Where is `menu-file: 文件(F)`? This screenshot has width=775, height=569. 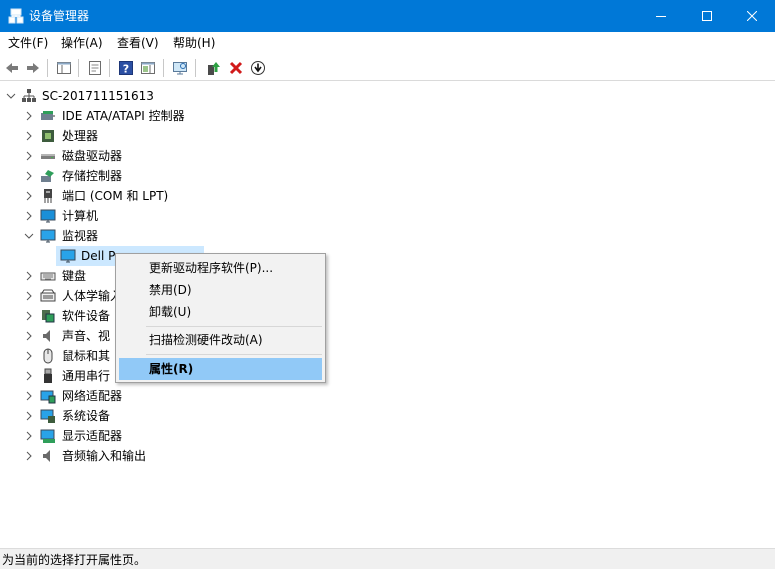
menu-file: 文件(F) is located at coordinates (28, 43).